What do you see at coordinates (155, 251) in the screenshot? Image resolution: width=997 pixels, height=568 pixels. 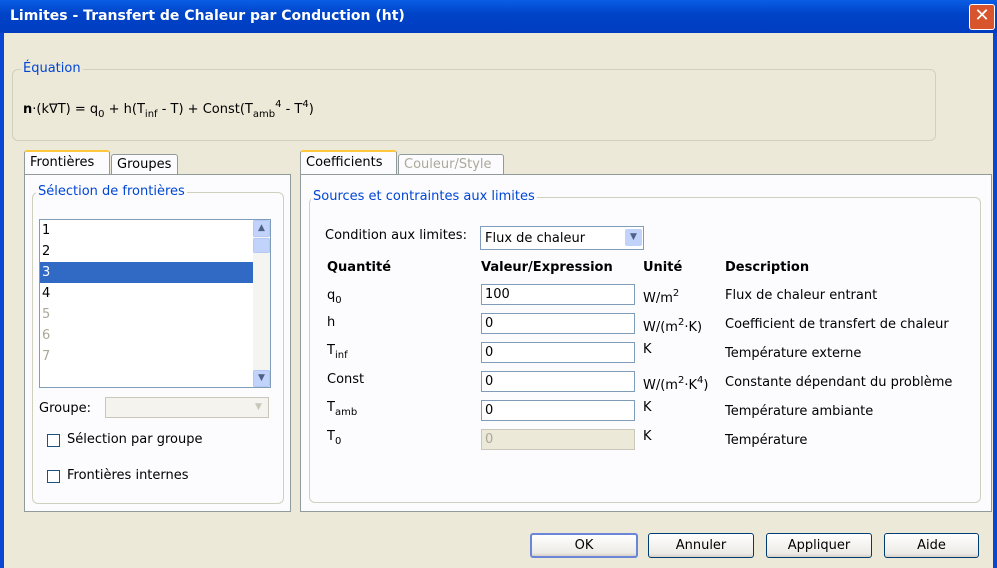 I see `list-item: 2` at bounding box center [155, 251].